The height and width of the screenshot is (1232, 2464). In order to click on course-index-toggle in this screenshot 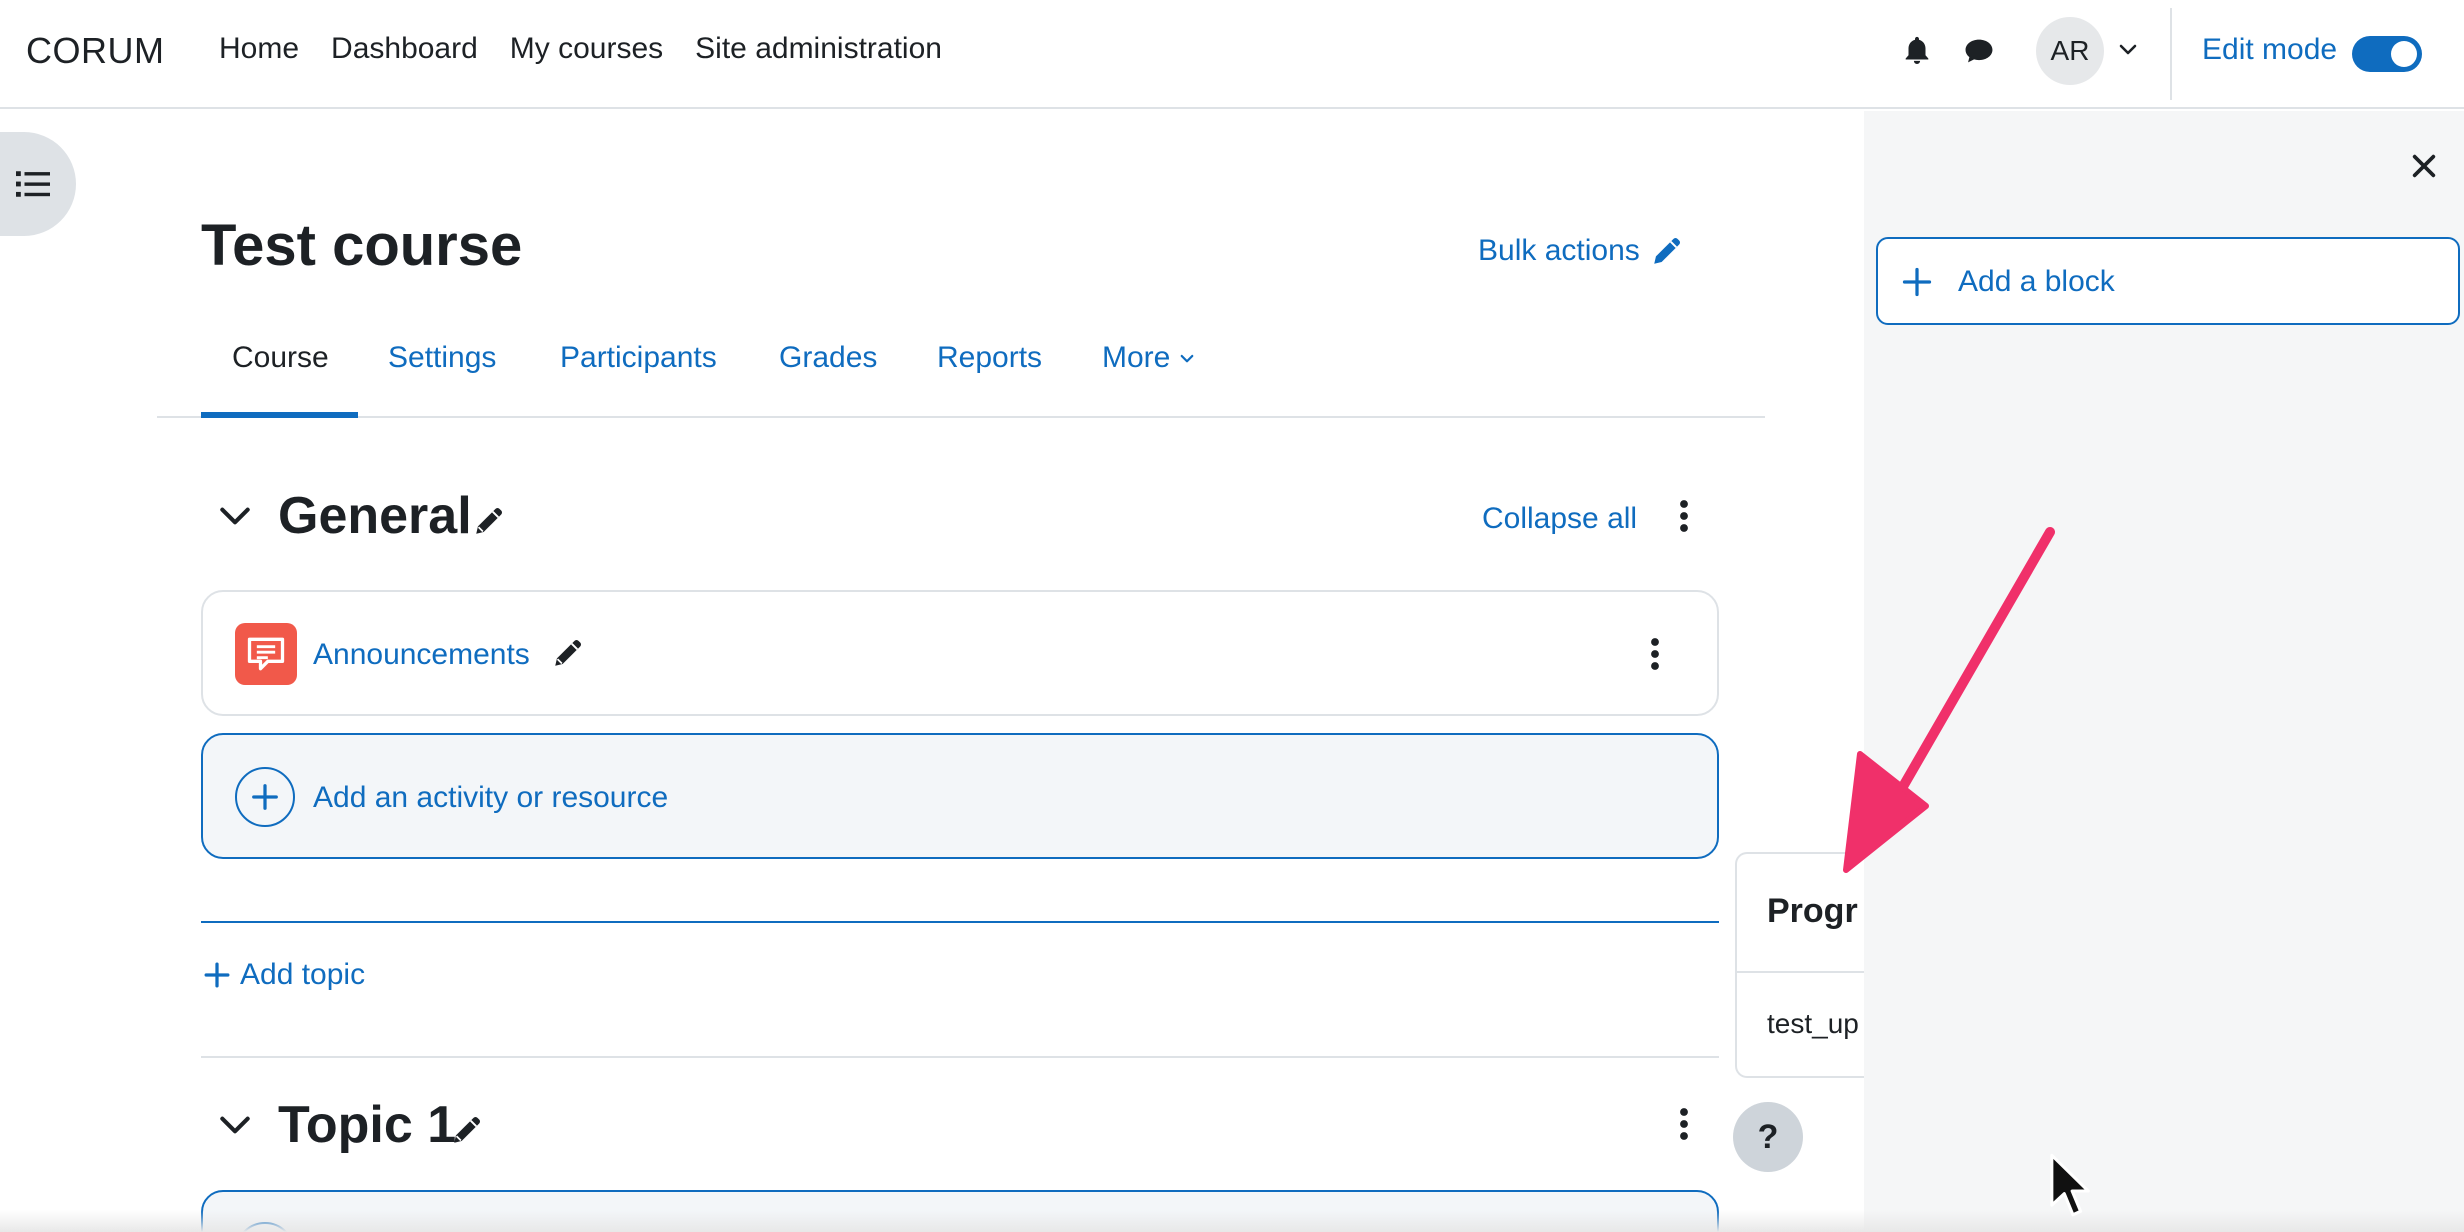, I will do `click(38, 184)`.